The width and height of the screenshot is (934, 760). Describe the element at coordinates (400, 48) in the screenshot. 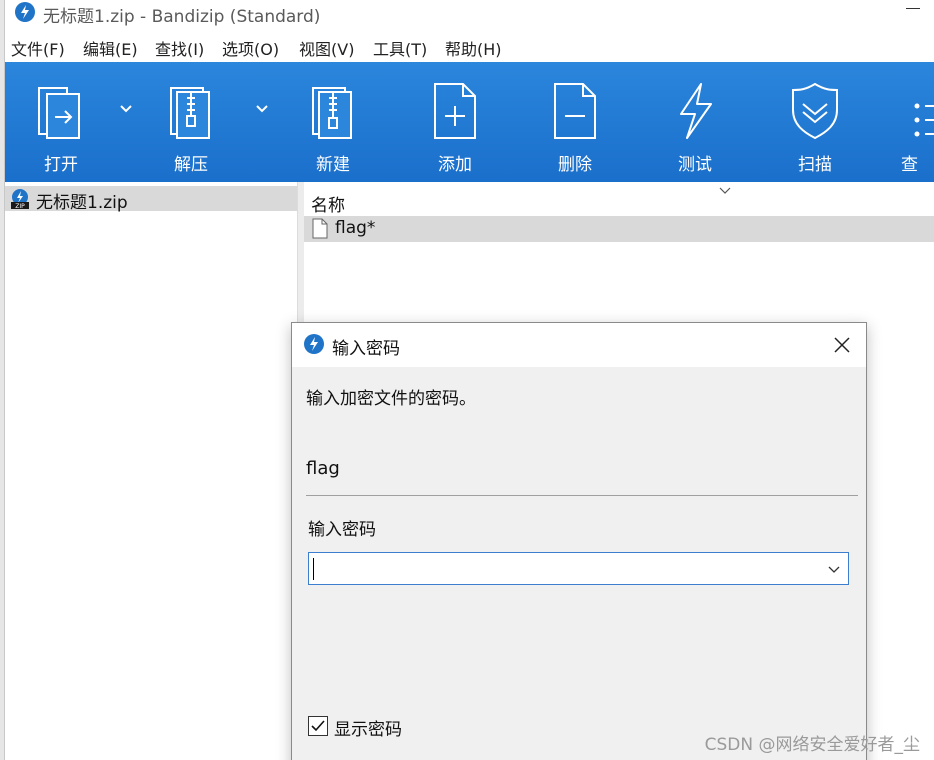

I see `menu-tools: 工具(T)` at that location.